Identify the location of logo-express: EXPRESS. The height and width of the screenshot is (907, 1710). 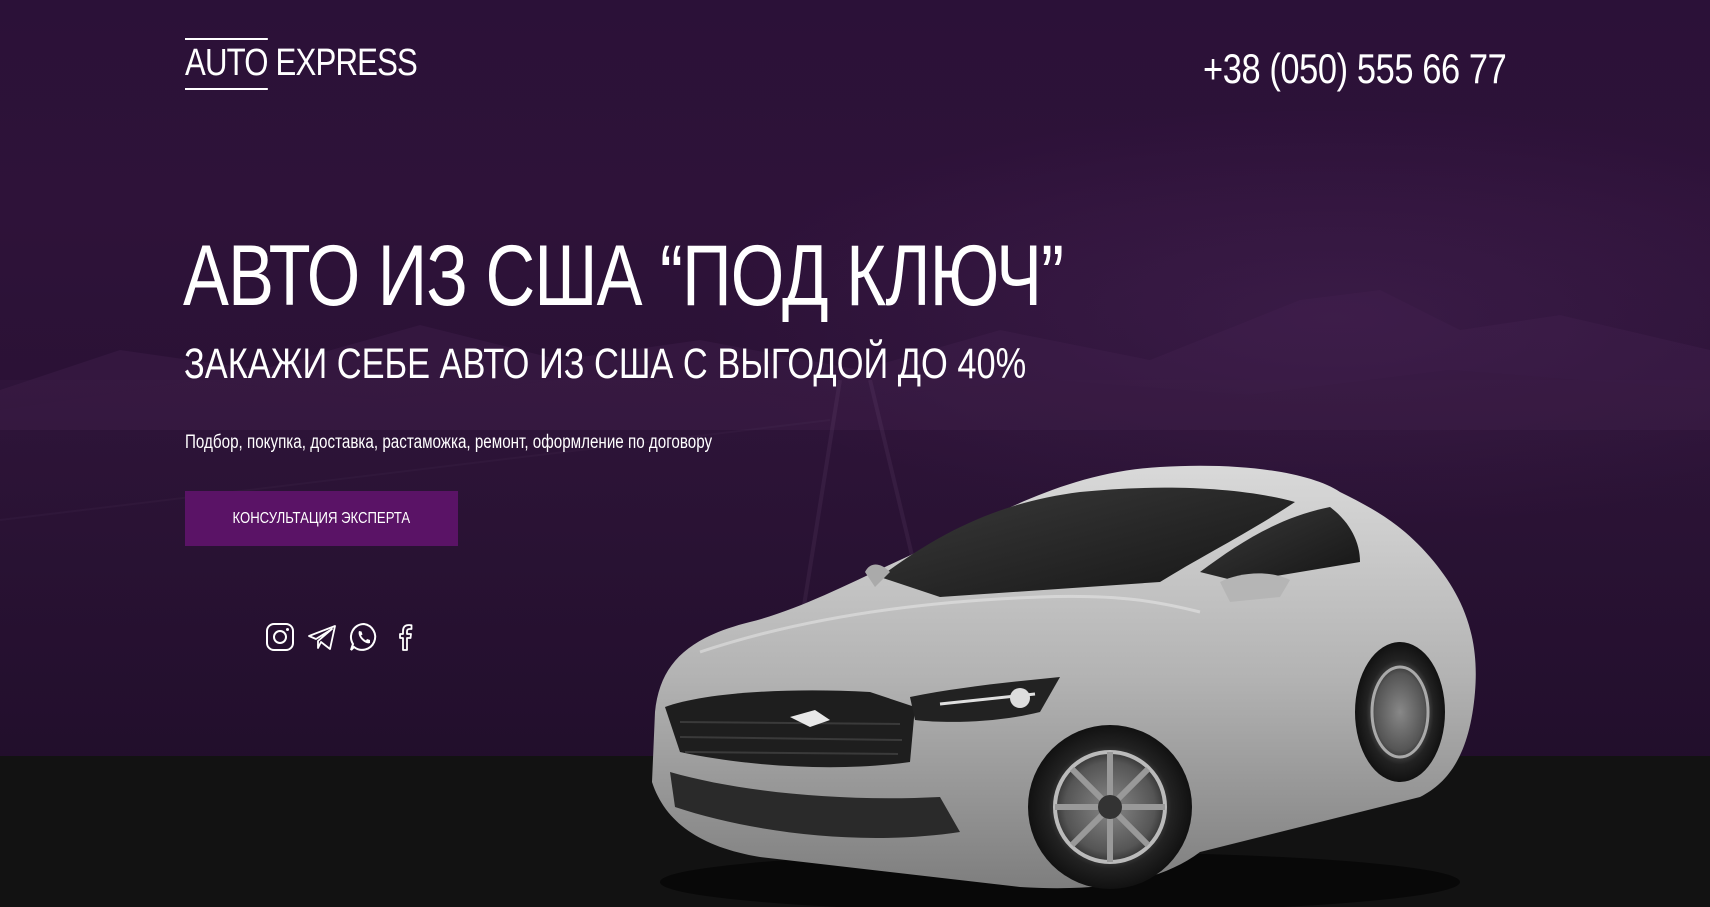
(342, 63).